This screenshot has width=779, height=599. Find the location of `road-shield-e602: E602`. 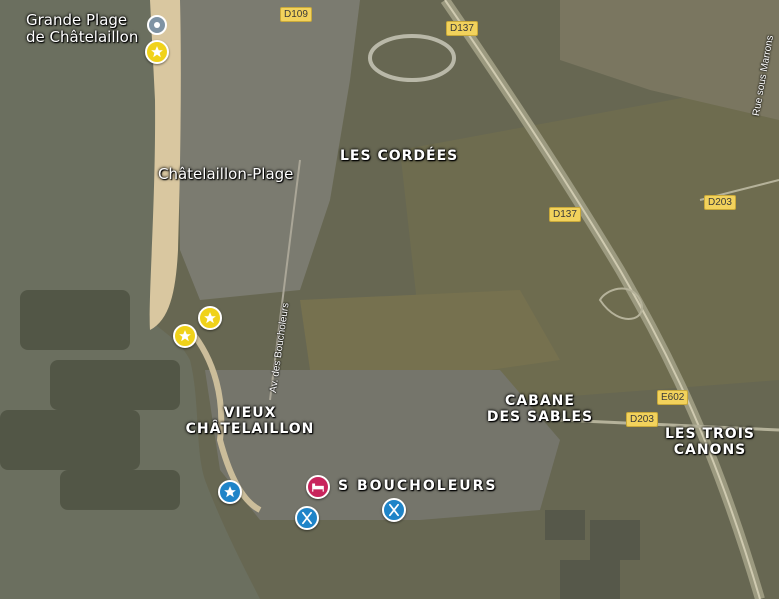

road-shield-e602: E602 is located at coordinates (673, 397).